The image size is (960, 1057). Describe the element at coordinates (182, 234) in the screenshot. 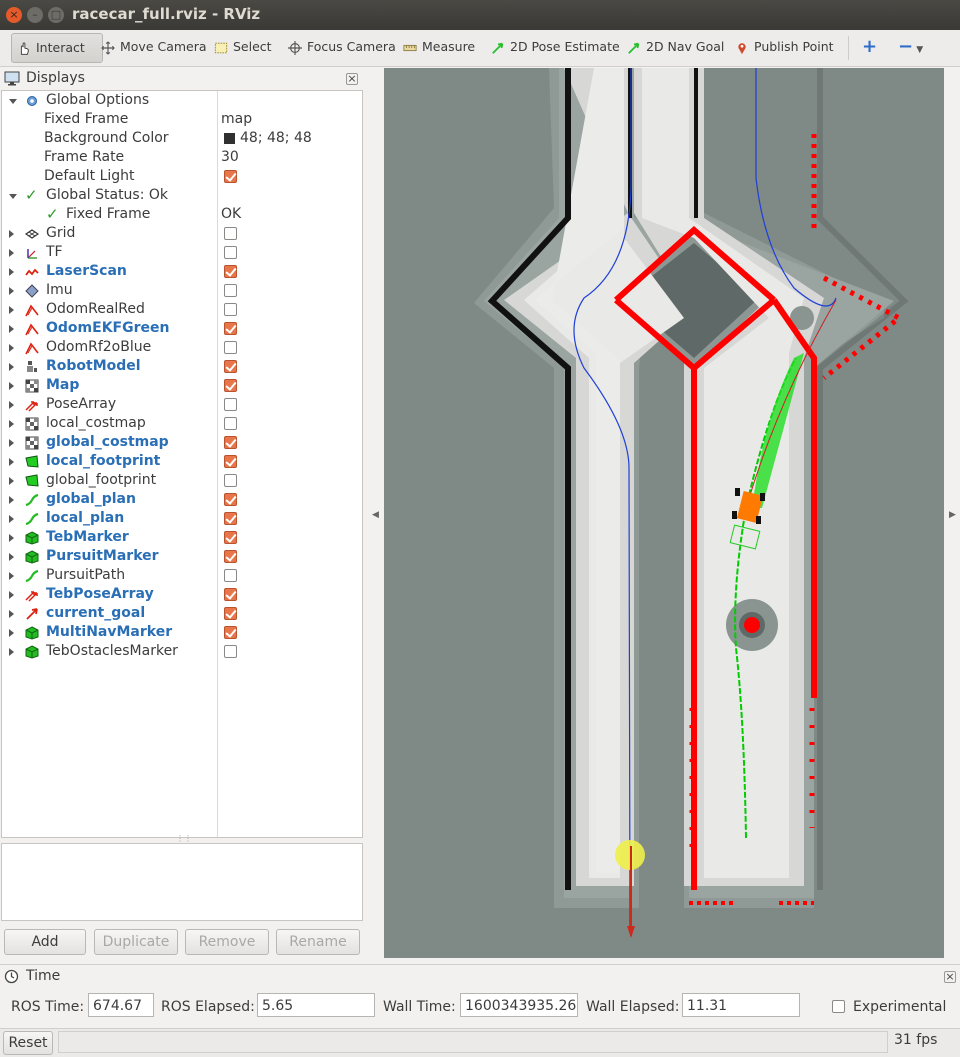

I see `display-item-grid: Grid` at that location.